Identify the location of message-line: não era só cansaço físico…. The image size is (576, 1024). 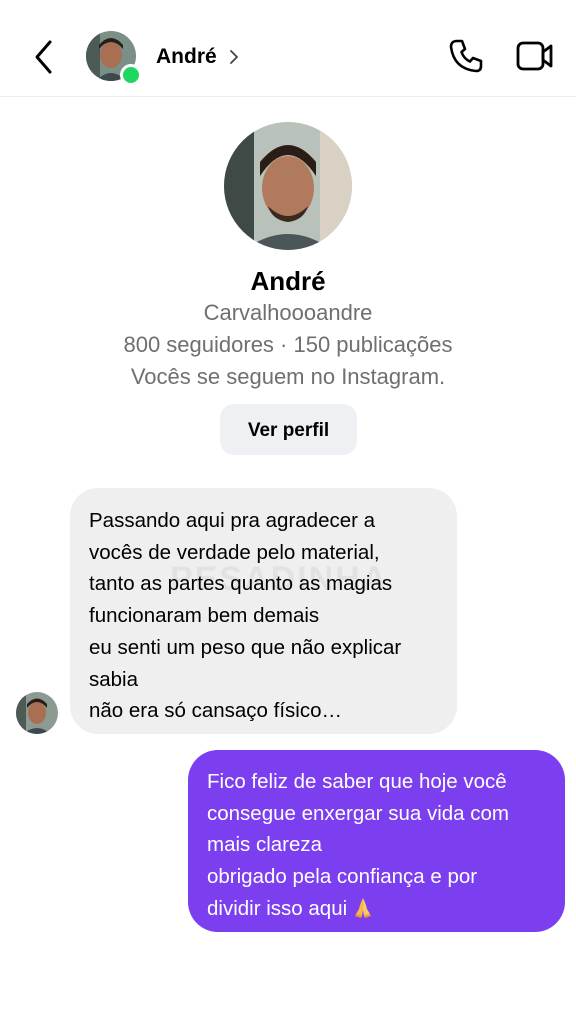
(215, 711).